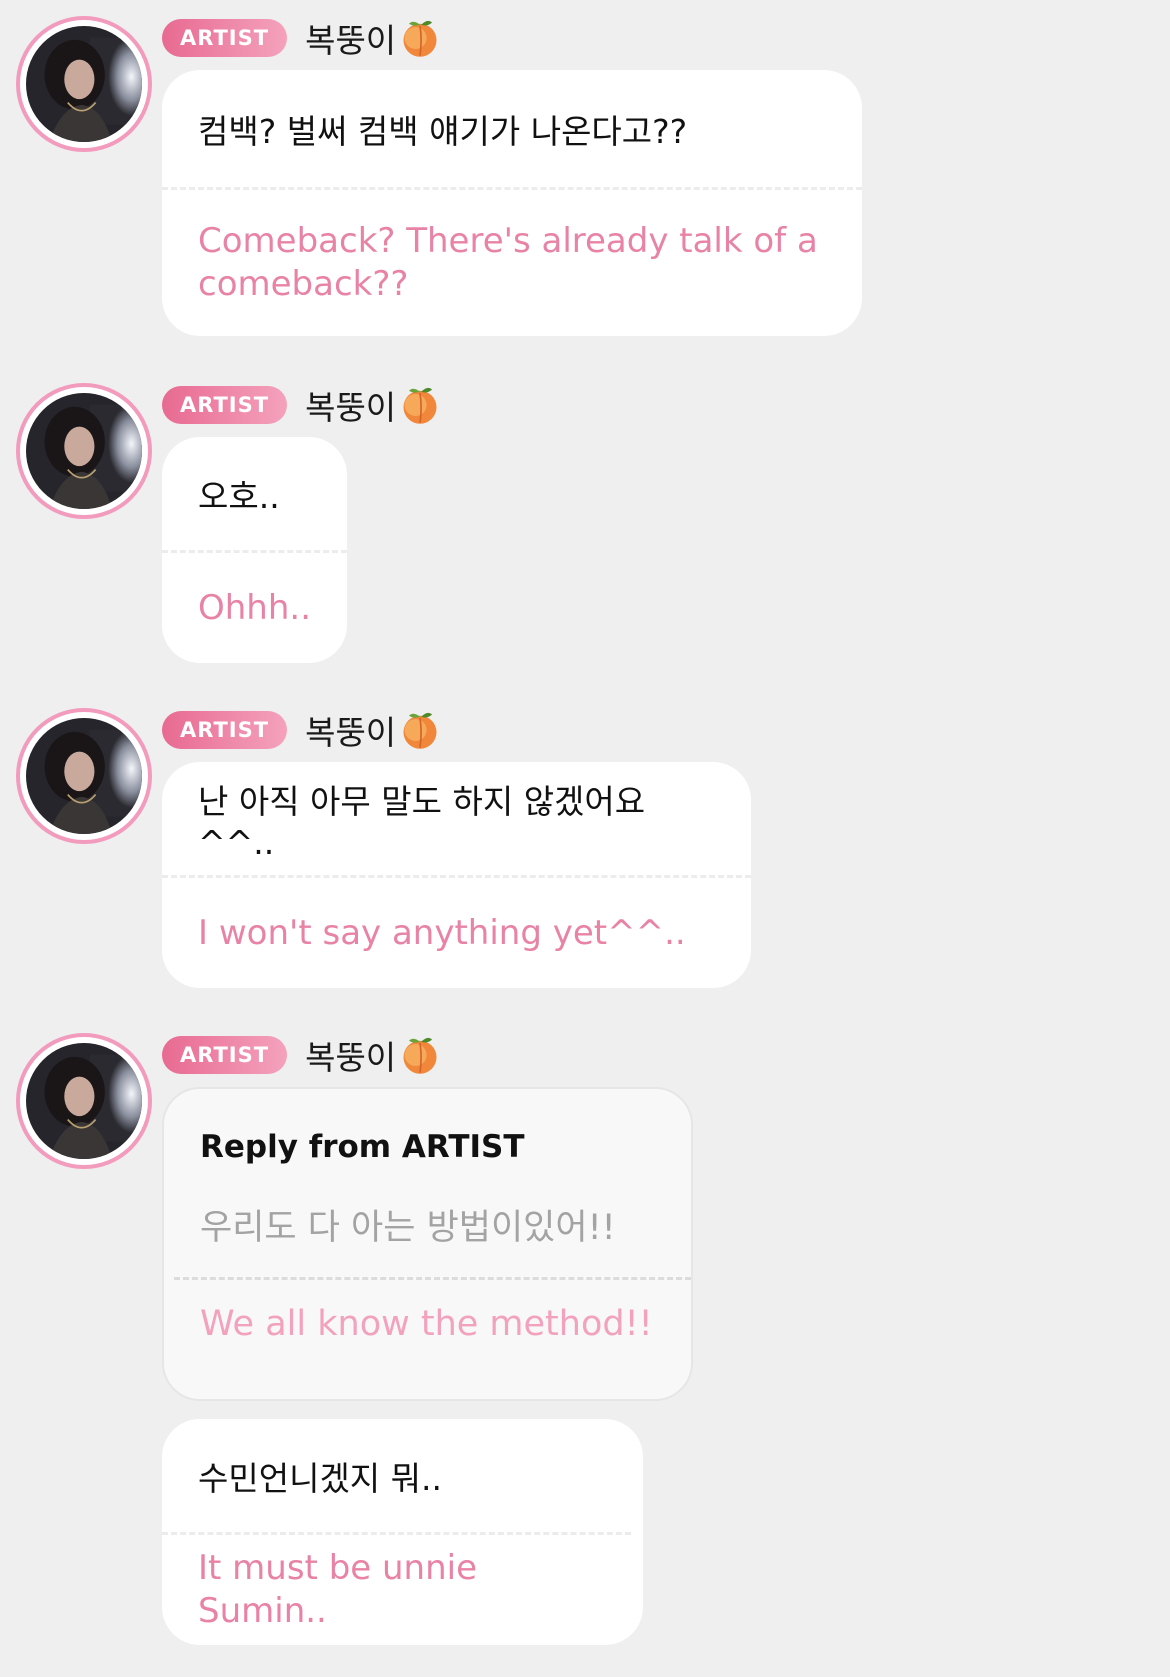  What do you see at coordinates (422, 822) in the screenshot?
I see `message-original-text: 난 아직 아무 말도 하지 않겠어요^^..` at bounding box center [422, 822].